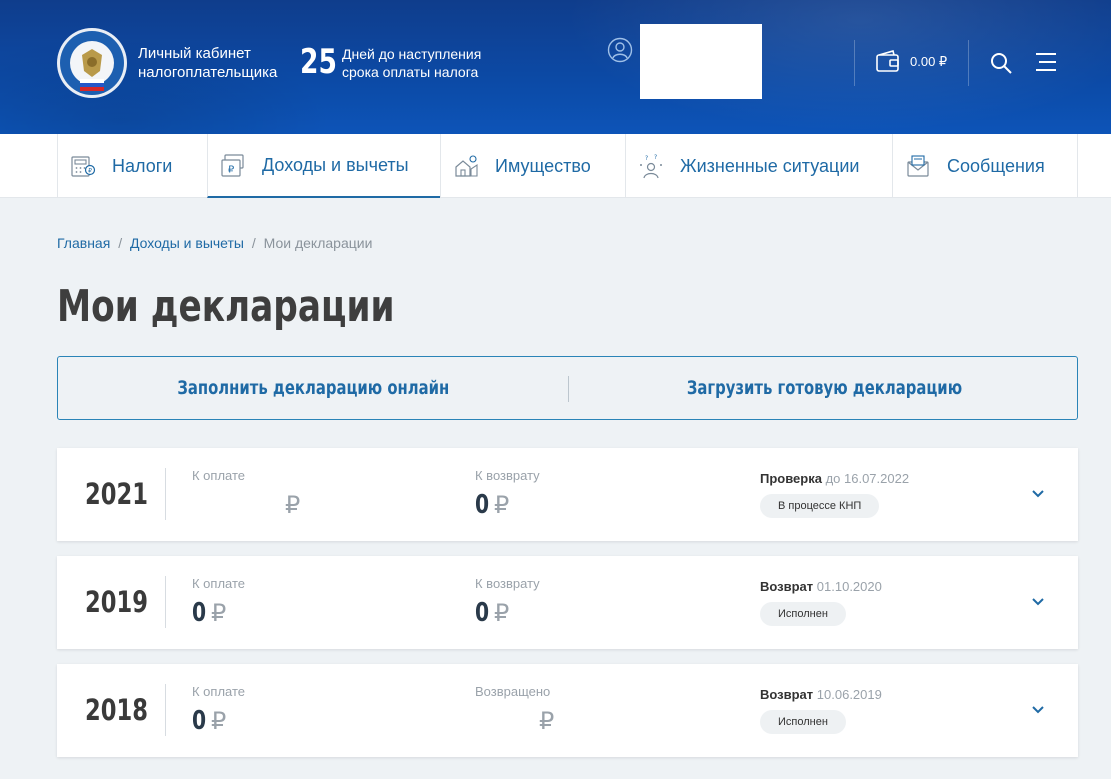 Image resolution: width=1111 pixels, height=779 pixels. I want to click on status-title: Возврат 10.06.2019, so click(821, 694).